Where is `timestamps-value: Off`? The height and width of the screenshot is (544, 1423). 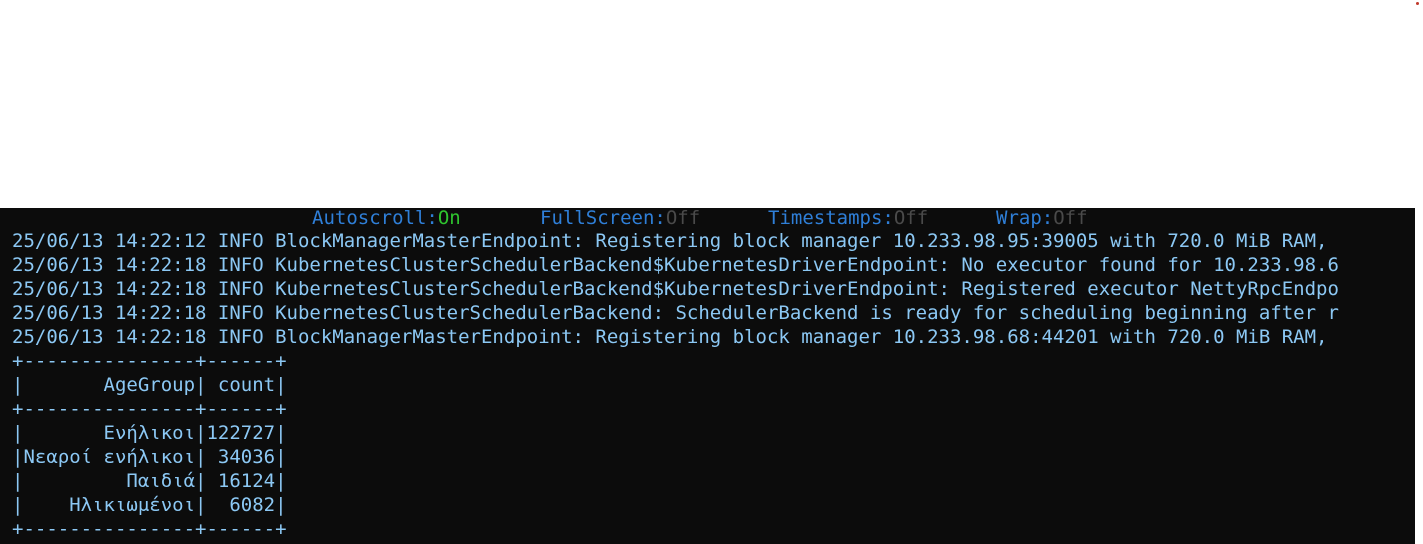 timestamps-value: Off is located at coordinates (911, 218).